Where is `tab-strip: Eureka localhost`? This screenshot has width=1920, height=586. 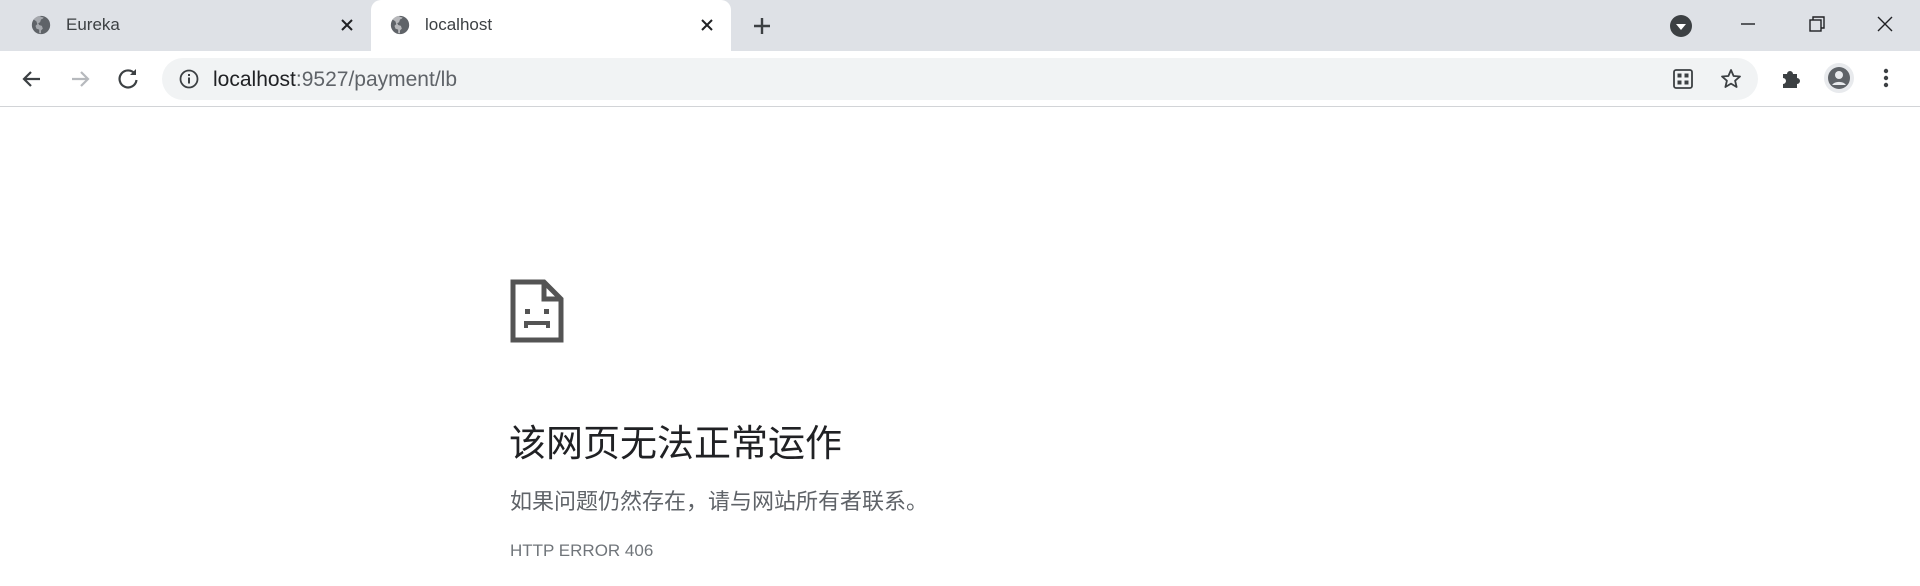 tab-strip: Eureka localhost is located at coordinates (960, 25).